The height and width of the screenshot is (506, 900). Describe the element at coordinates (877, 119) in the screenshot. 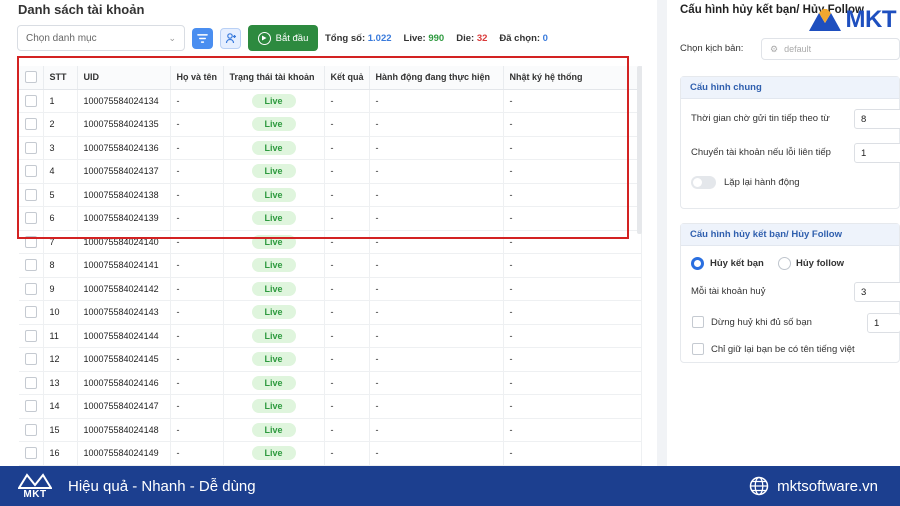

I see `wait-time-input: 8` at that location.